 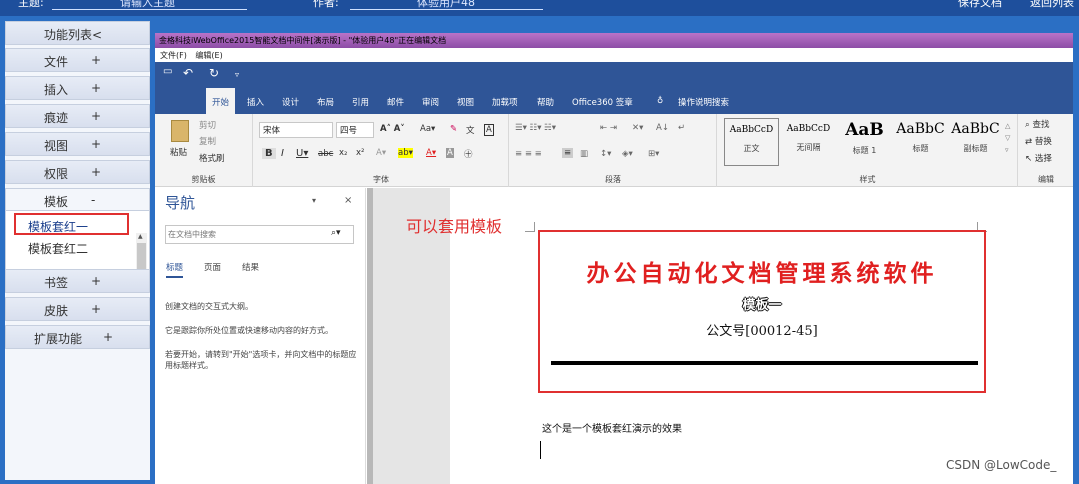 I want to click on styles-group-label: 样式, so click(x=867, y=179).